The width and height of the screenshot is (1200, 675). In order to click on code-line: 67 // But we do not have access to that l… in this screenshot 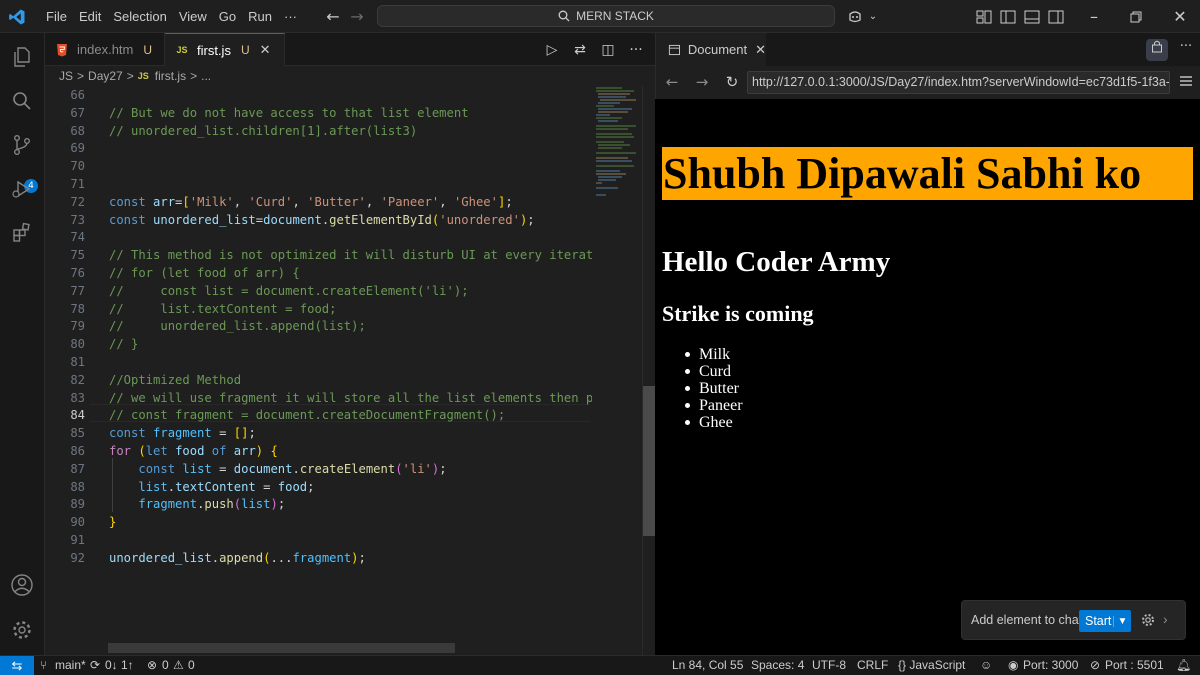, I will do `click(317, 113)`.